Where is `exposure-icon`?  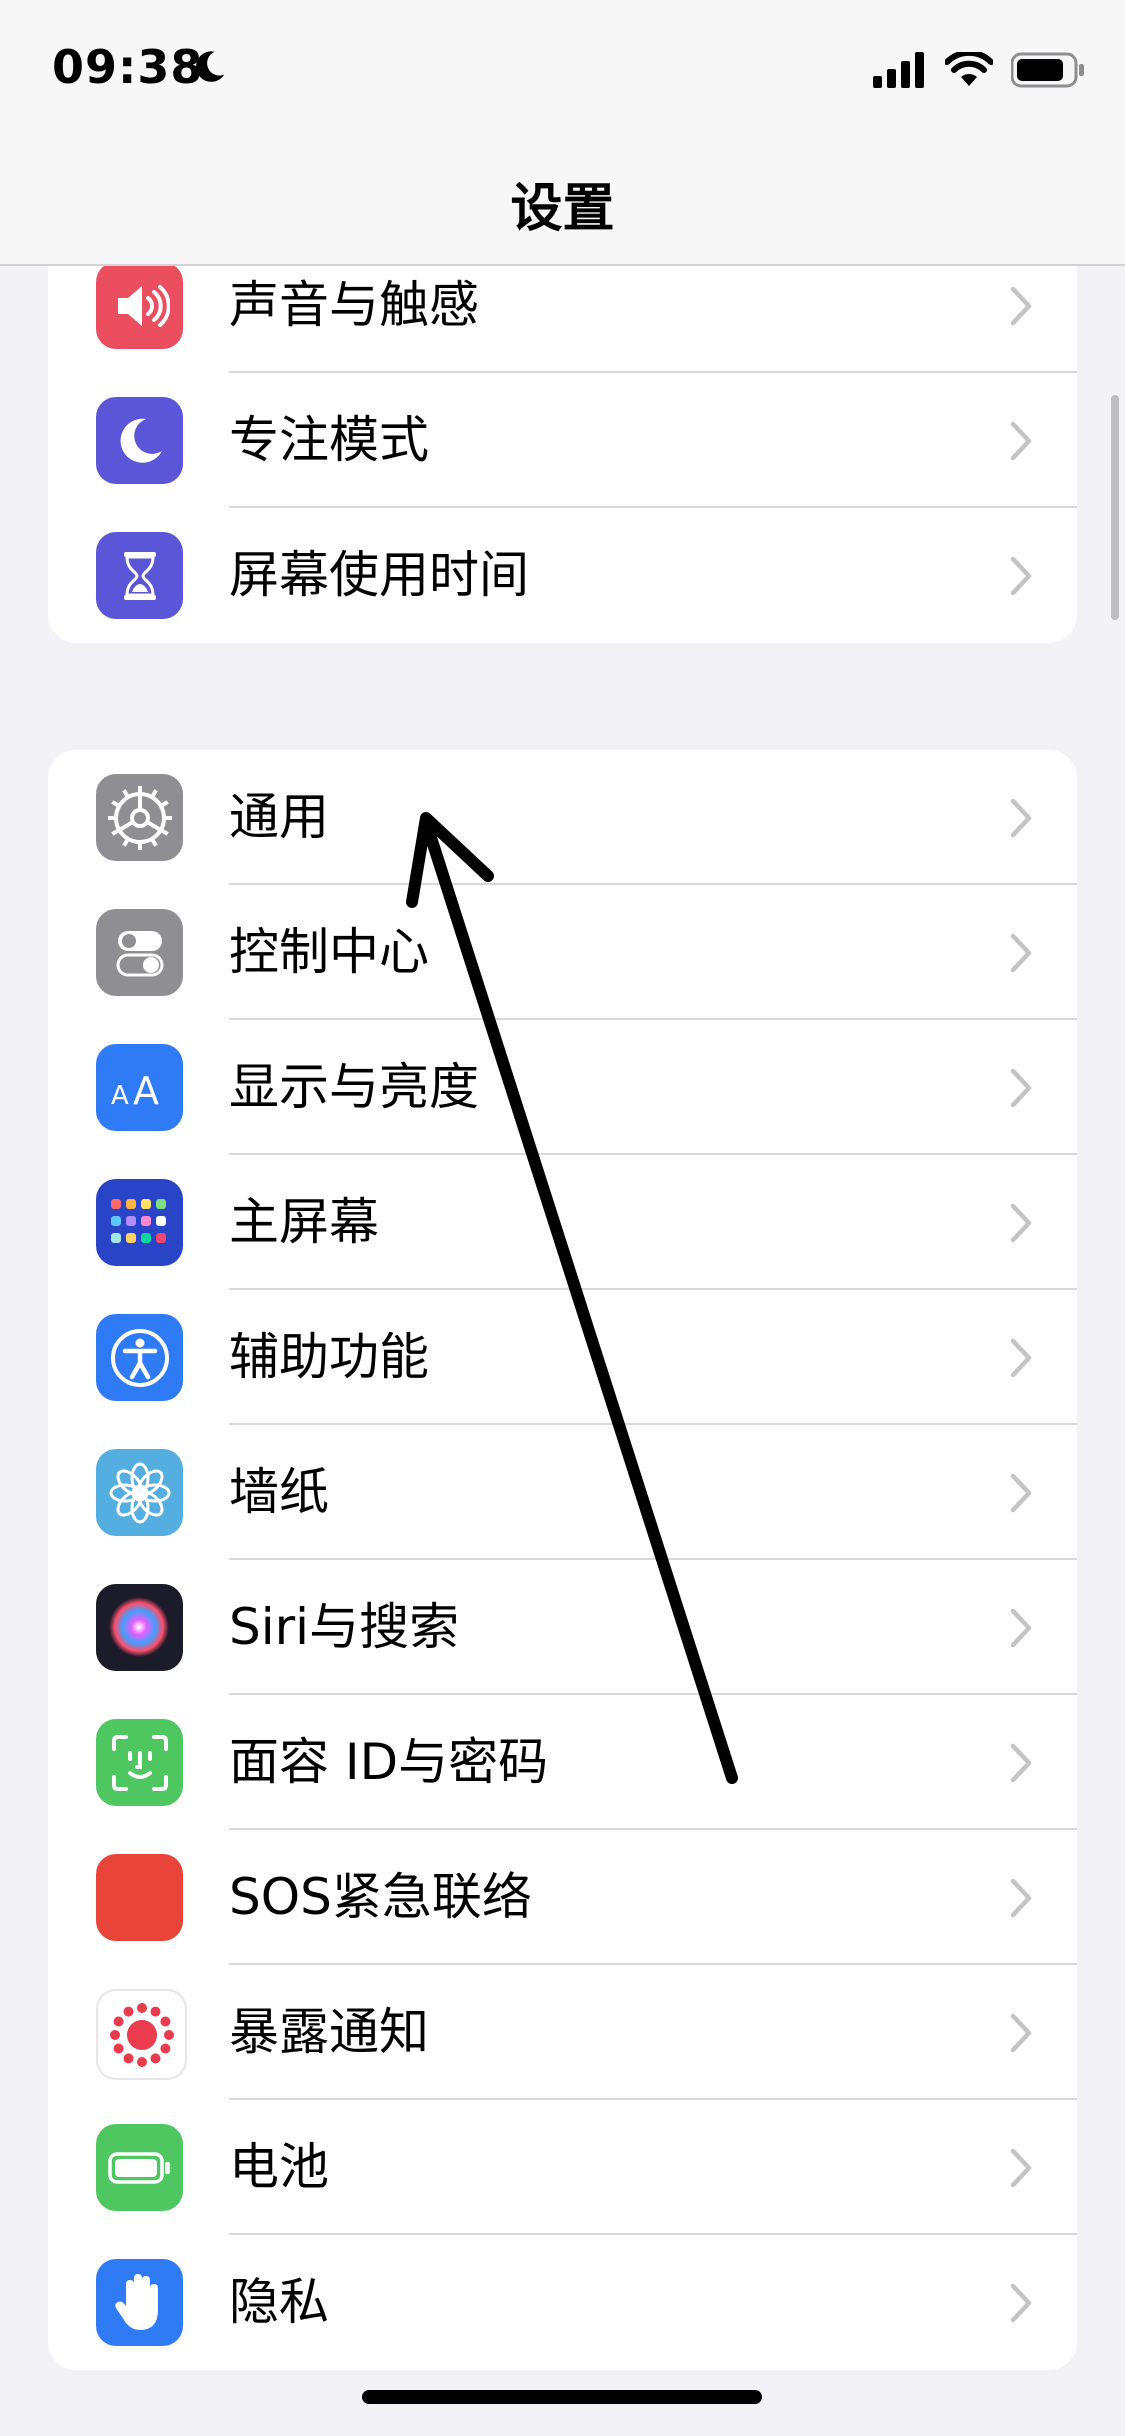 exposure-icon is located at coordinates (141, 2034).